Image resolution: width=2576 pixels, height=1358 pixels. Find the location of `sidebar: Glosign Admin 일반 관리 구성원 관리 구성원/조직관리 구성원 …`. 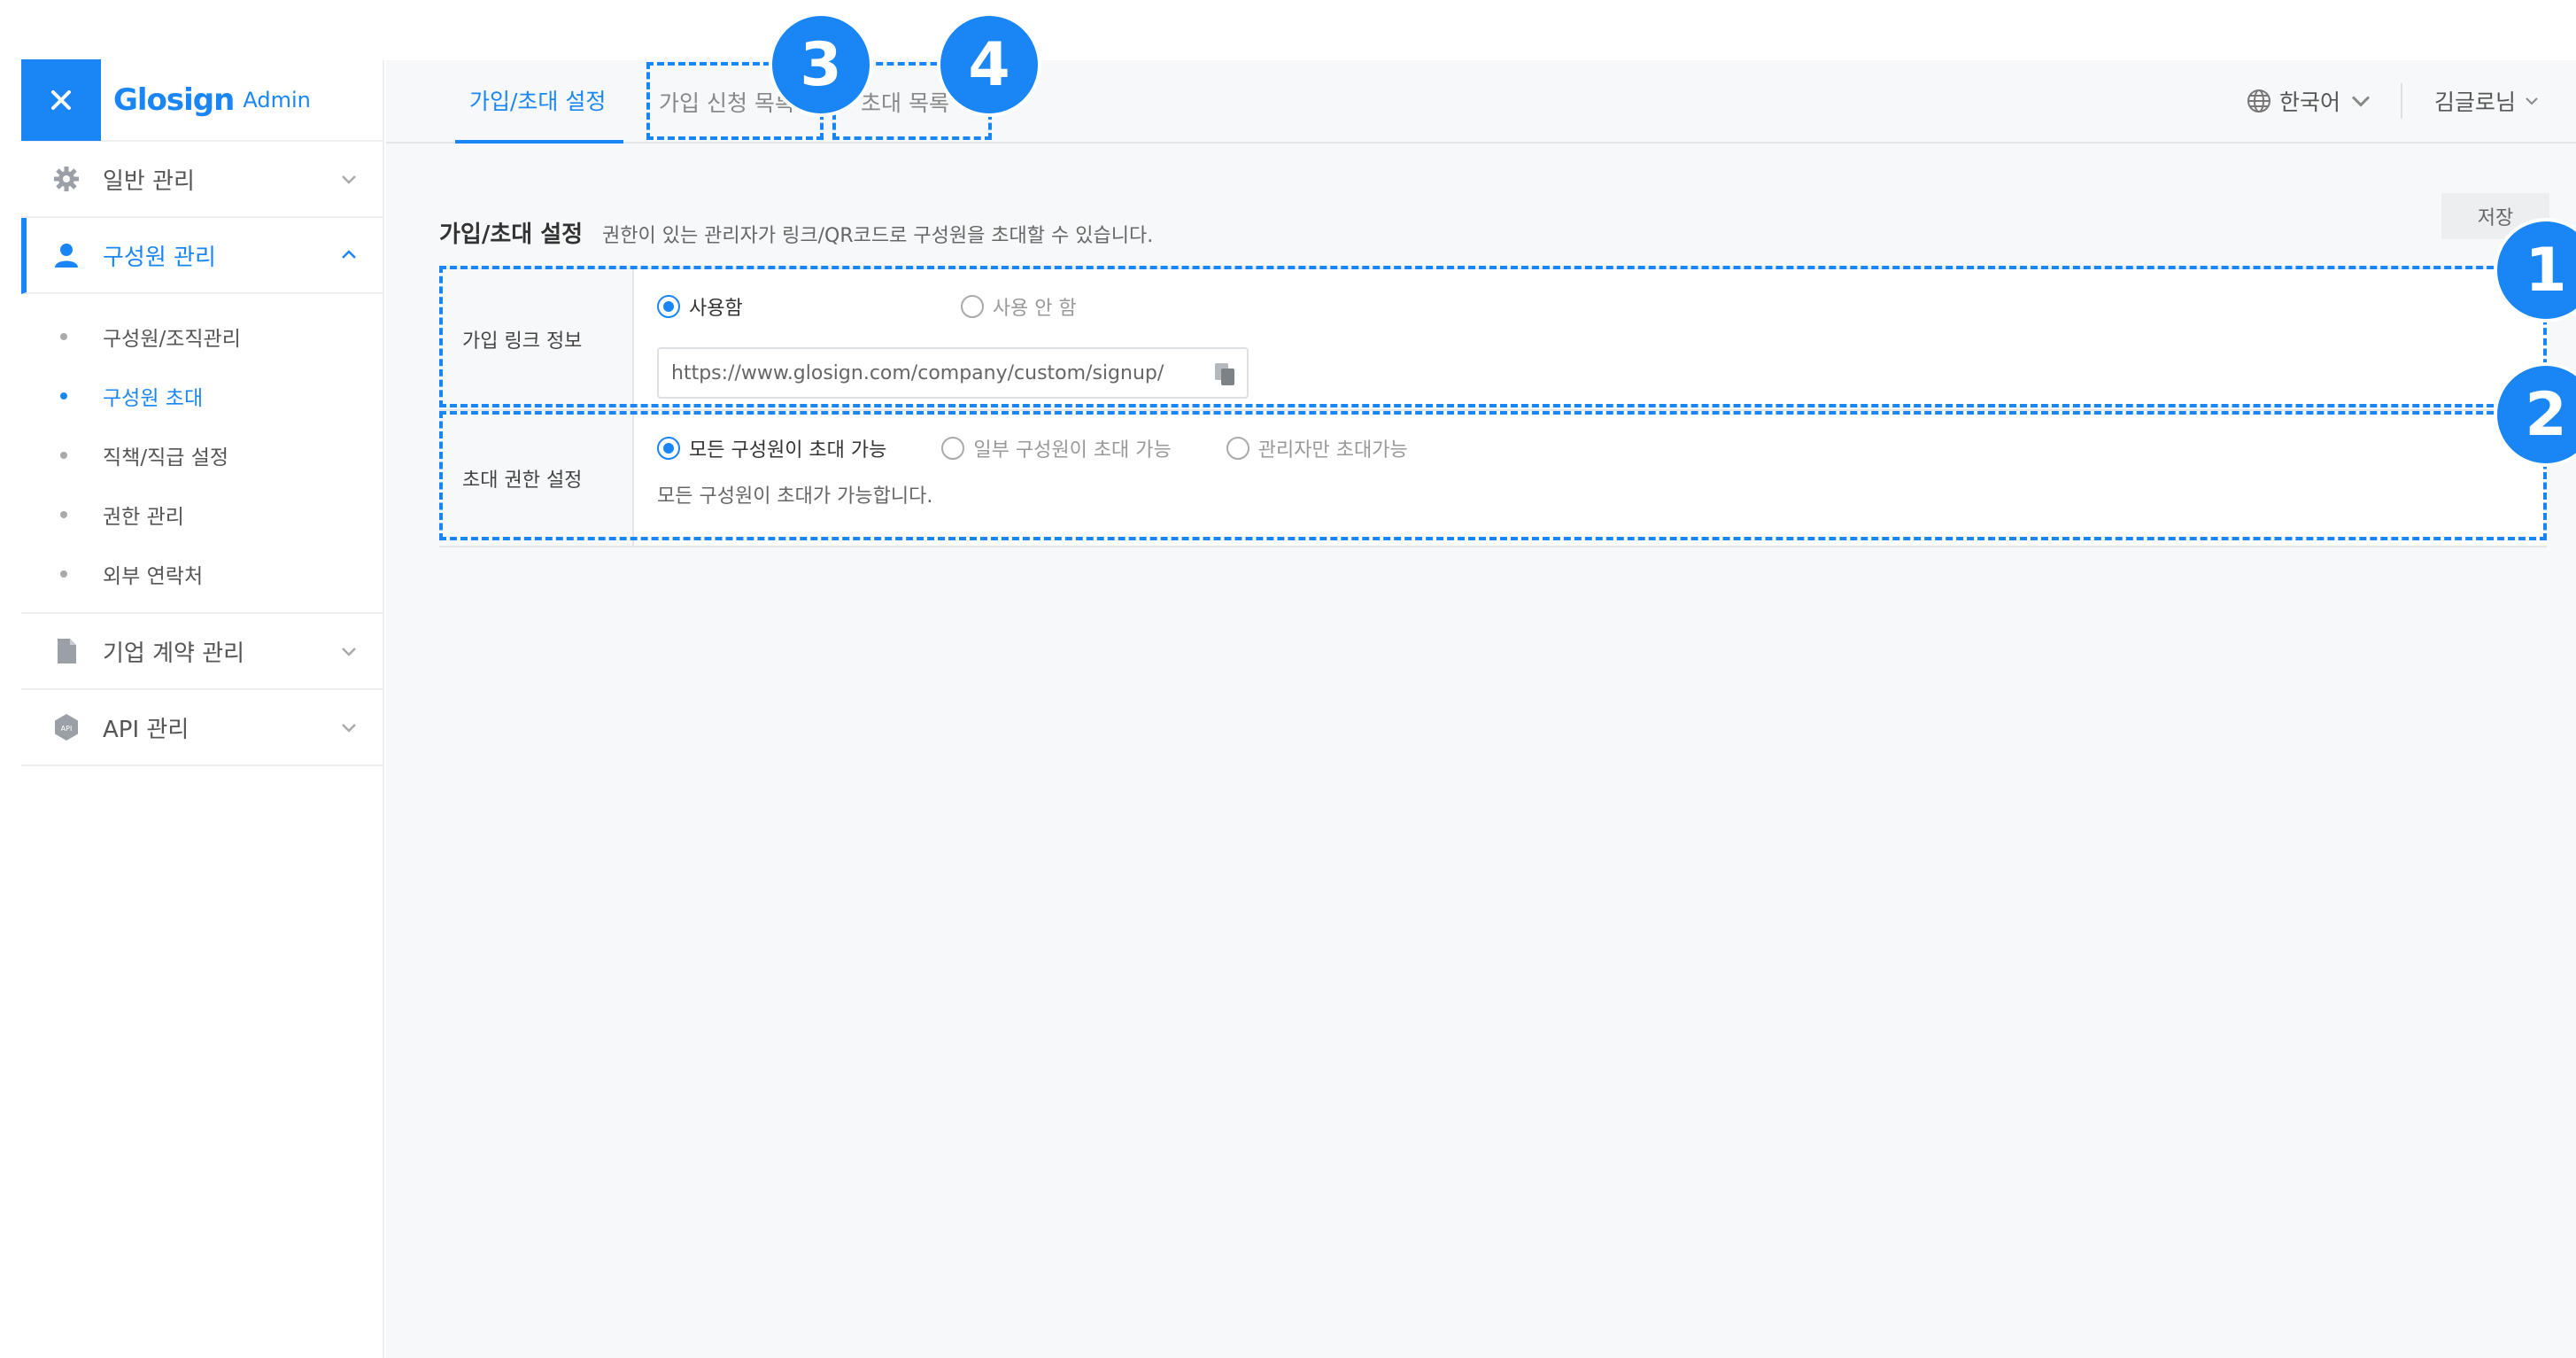

sidebar: Glosign Admin 일반 관리 구성원 관리 구성원/조직관리 구성원 … is located at coordinates (202, 708).